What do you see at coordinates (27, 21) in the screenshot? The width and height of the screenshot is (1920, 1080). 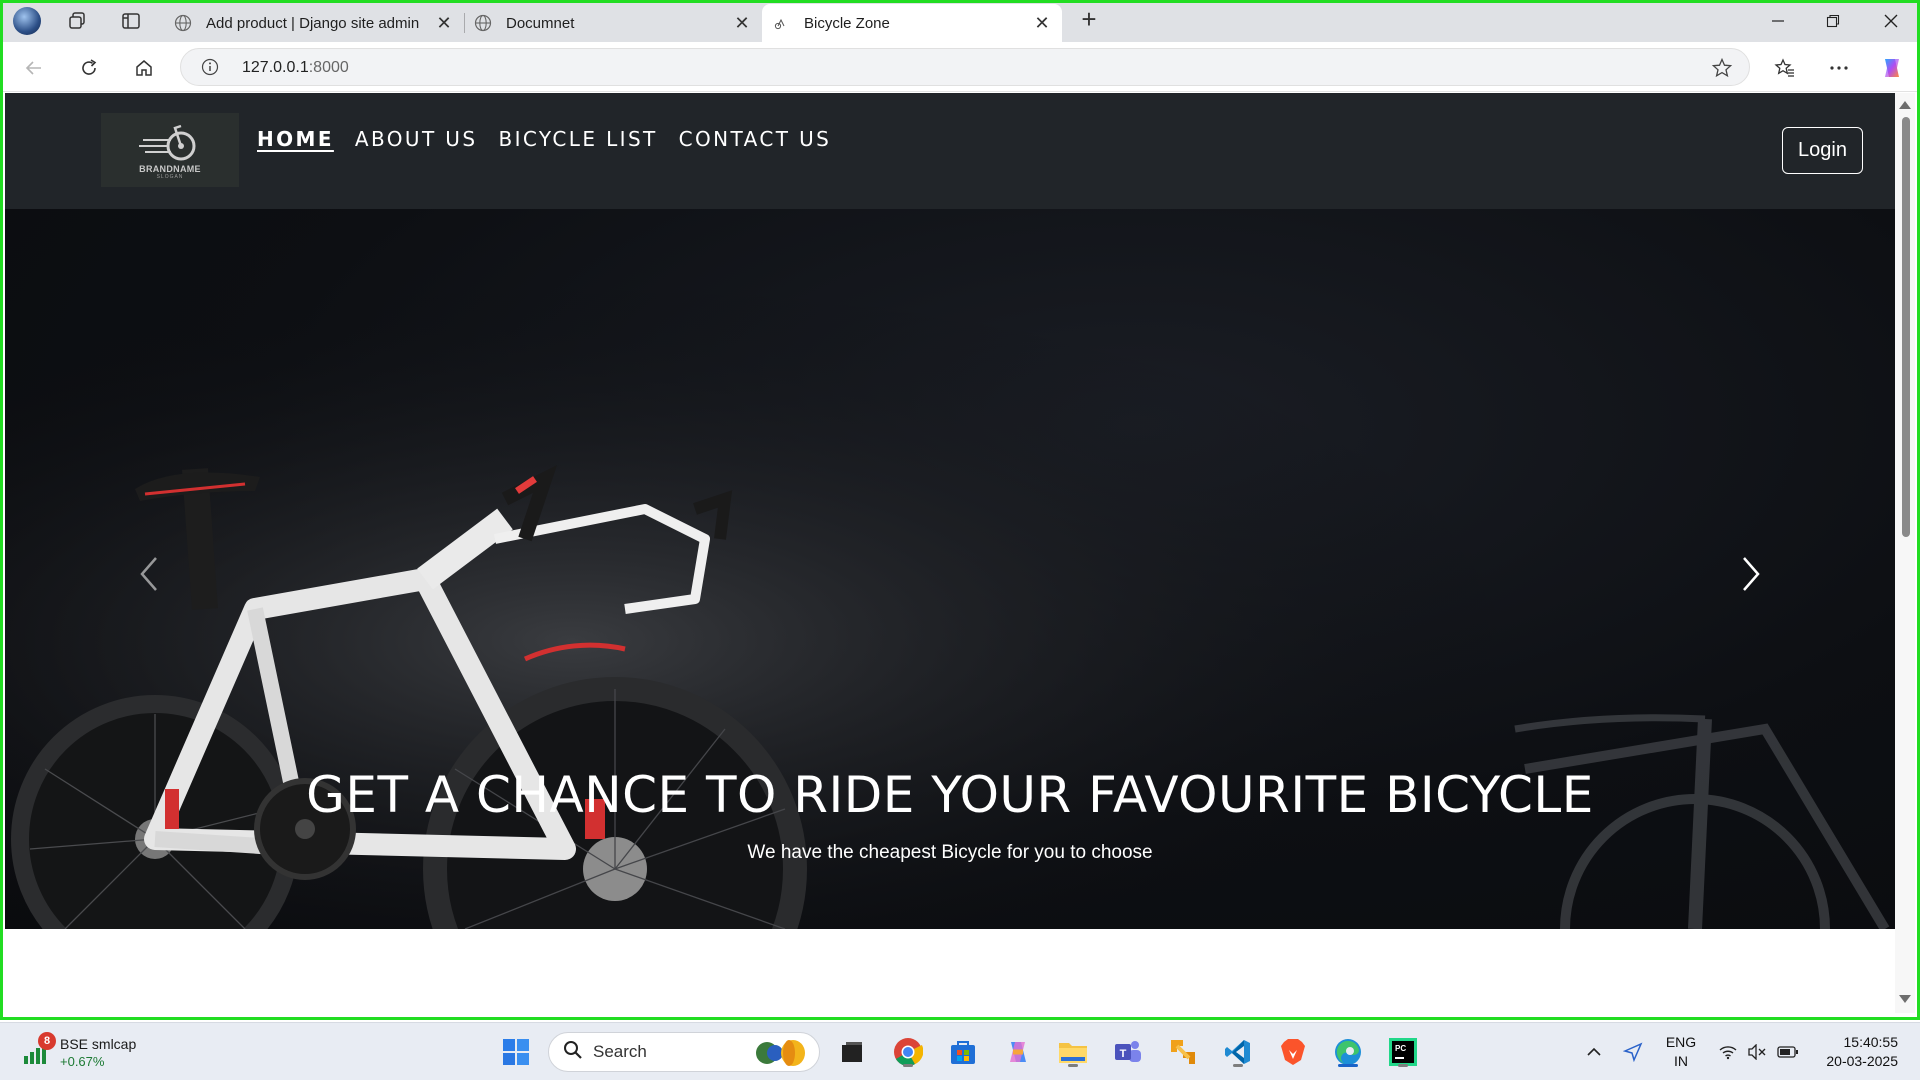 I see `profile-avatar` at bounding box center [27, 21].